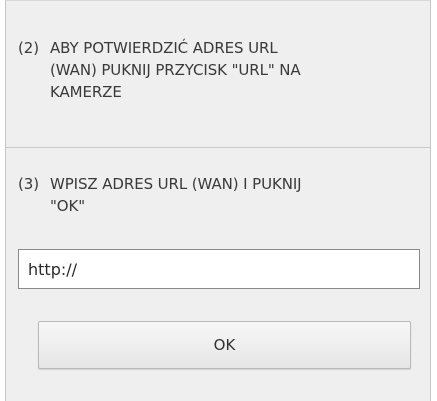 Image resolution: width=437 pixels, height=401 pixels. I want to click on step-2-line-3: KAMERZE, so click(220, 92).